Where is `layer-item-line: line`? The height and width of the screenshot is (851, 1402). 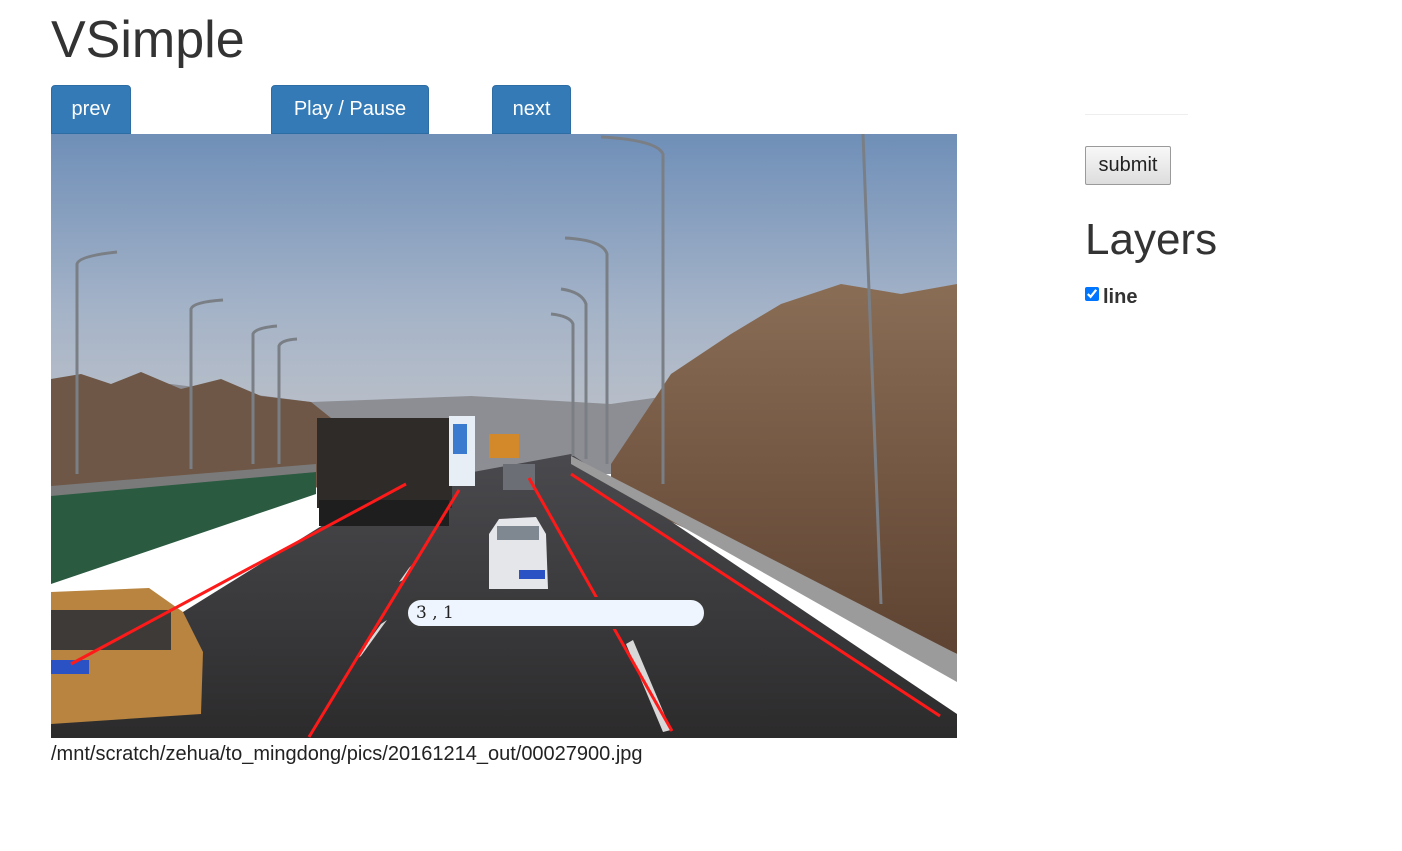
layer-item-line: line is located at coordinates (1111, 297).